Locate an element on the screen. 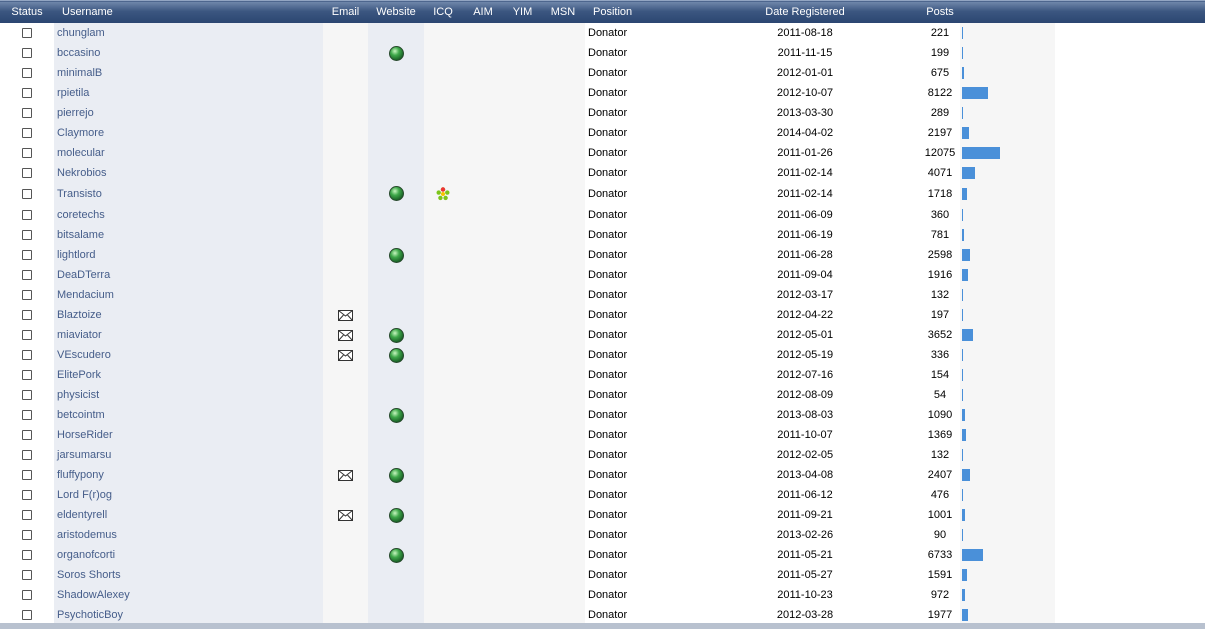 This screenshot has width=1205, height=629. username-link: chunglam is located at coordinates (81, 33).